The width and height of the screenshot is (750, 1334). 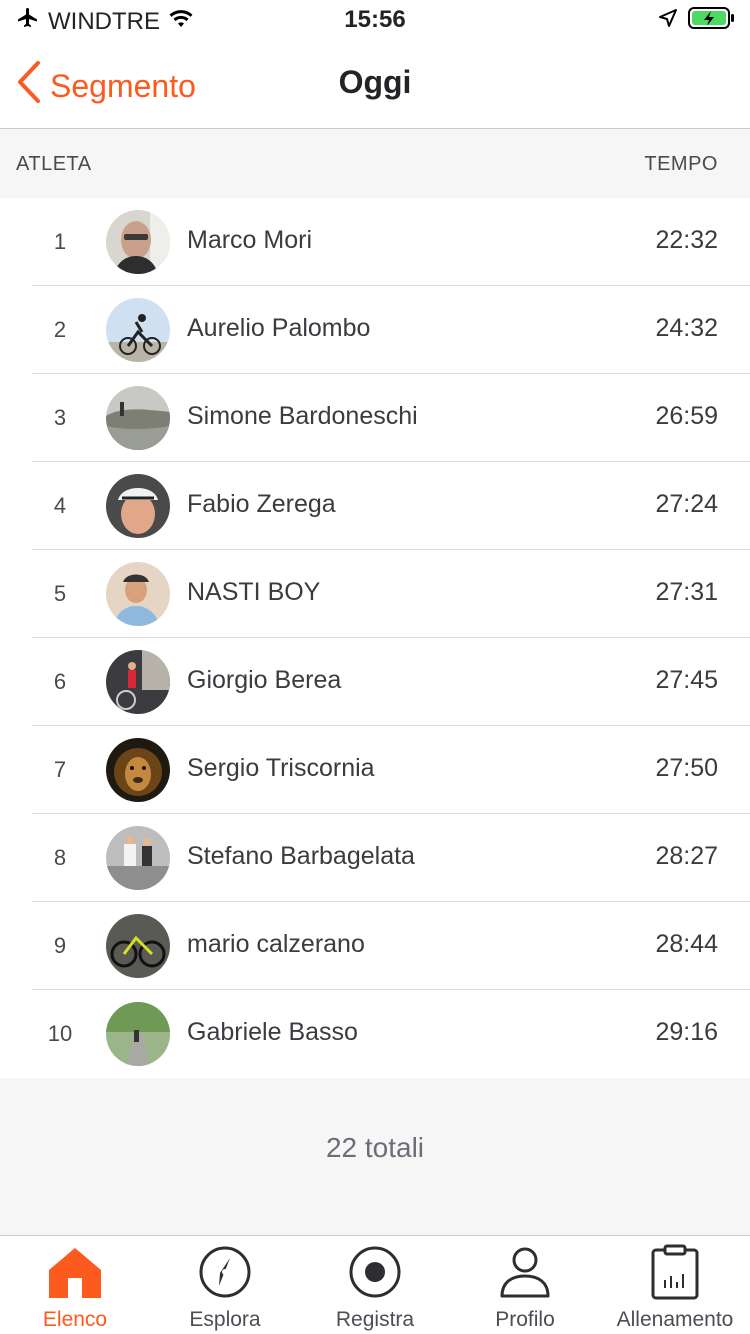 I want to click on athlete-name: NASTI BOY, so click(x=254, y=592).